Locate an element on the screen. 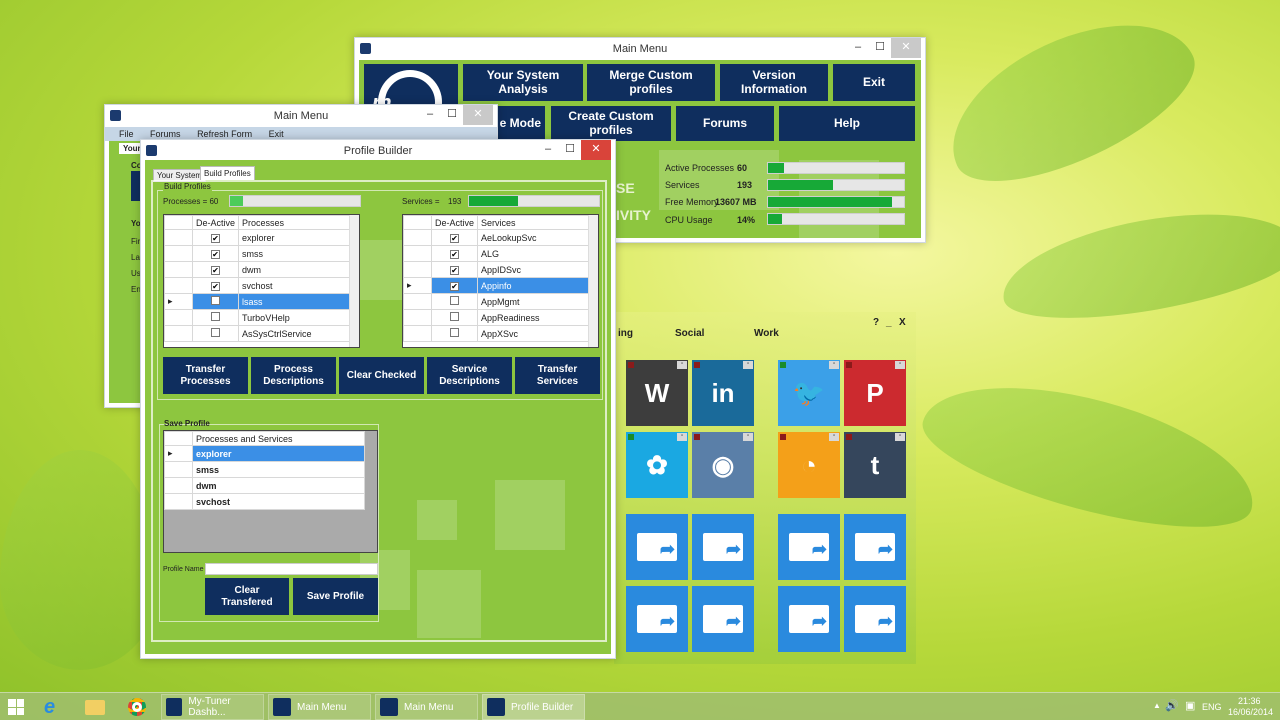  tile-instagram: - ◉ is located at coordinates (723, 465).